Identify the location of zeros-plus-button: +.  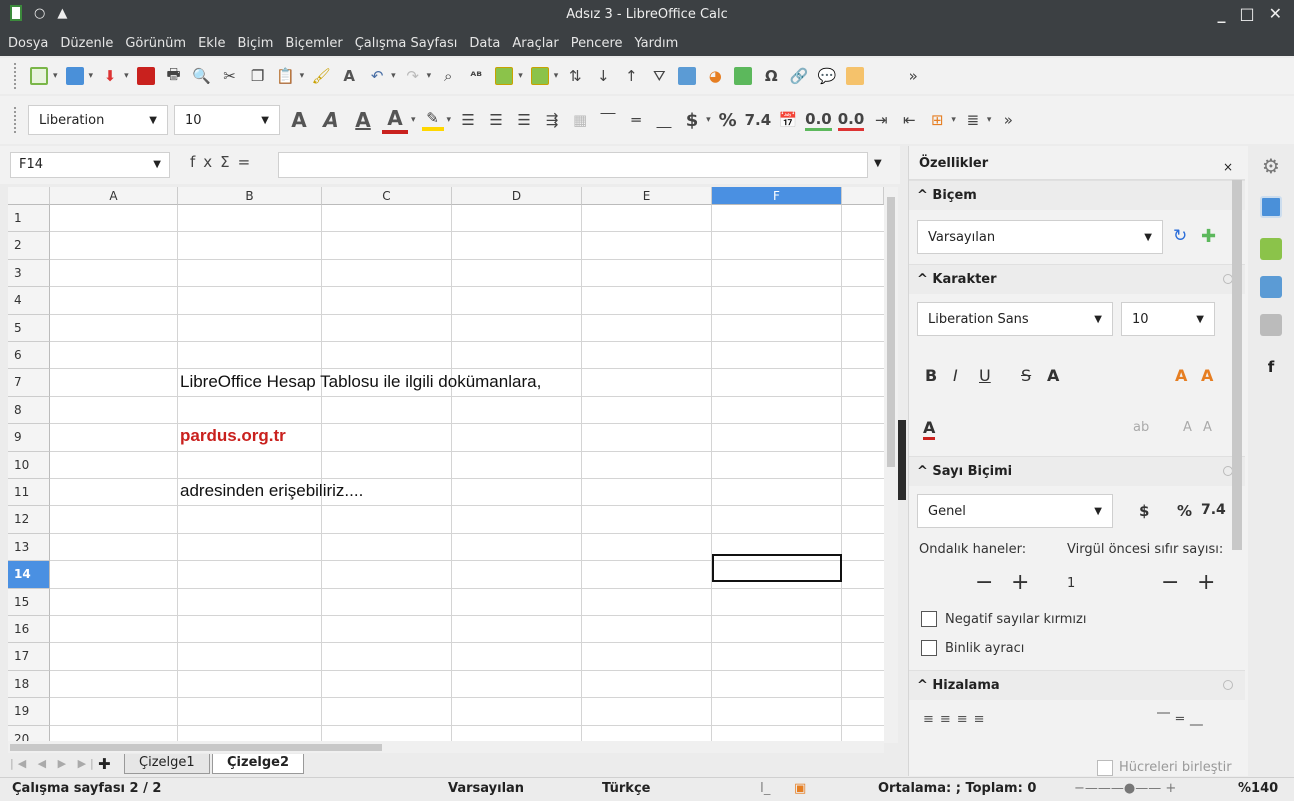
(1206, 582).